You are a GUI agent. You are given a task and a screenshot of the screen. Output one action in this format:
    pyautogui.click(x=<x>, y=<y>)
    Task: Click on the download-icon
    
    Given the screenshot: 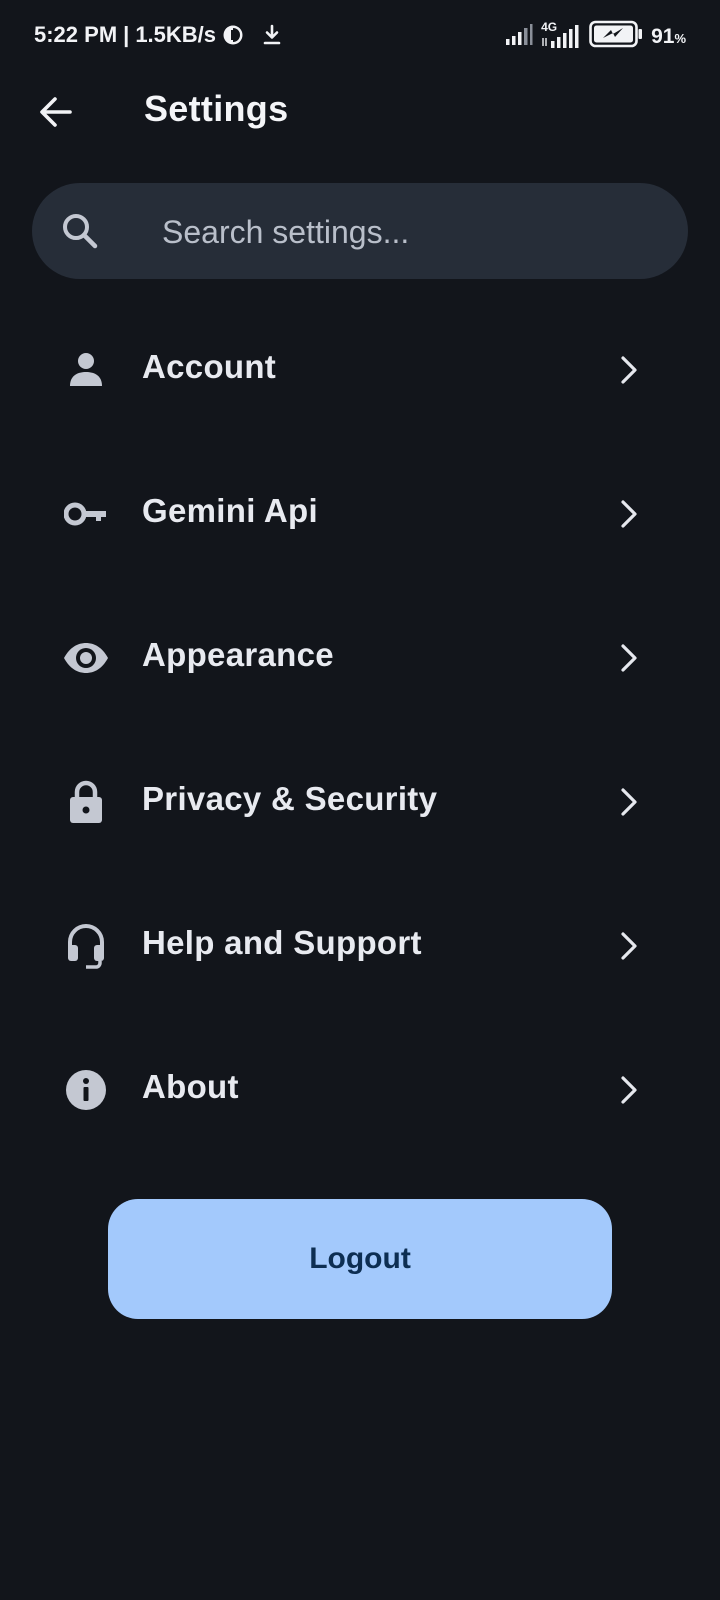 What is the action you would take?
    pyautogui.click(x=272, y=35)
    